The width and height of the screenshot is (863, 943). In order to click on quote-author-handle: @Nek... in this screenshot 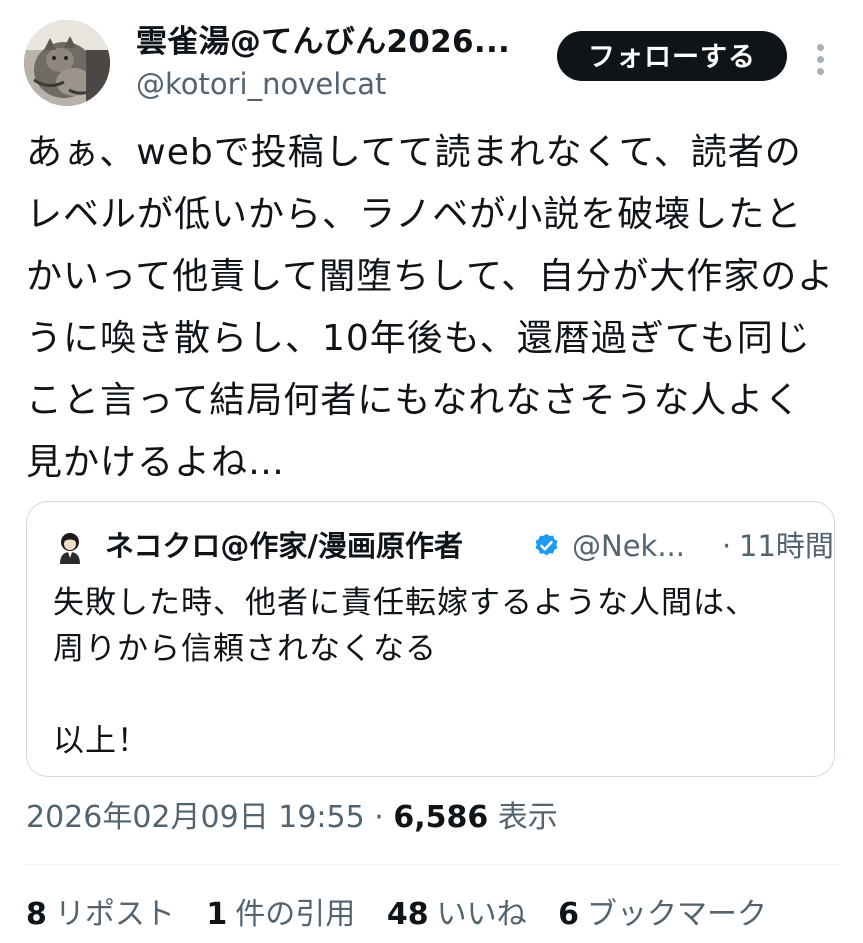, I will do `click(628, 546)`.